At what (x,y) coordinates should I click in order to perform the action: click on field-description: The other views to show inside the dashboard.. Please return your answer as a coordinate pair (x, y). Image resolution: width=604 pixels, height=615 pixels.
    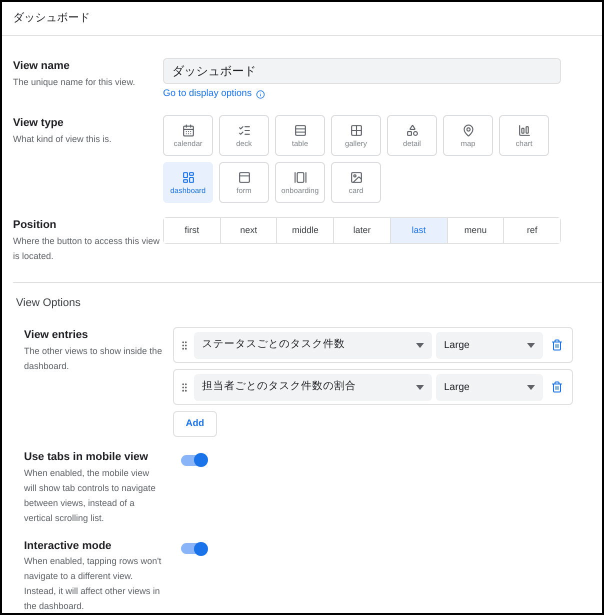
    Looking at the image, I should click on (94, 358).